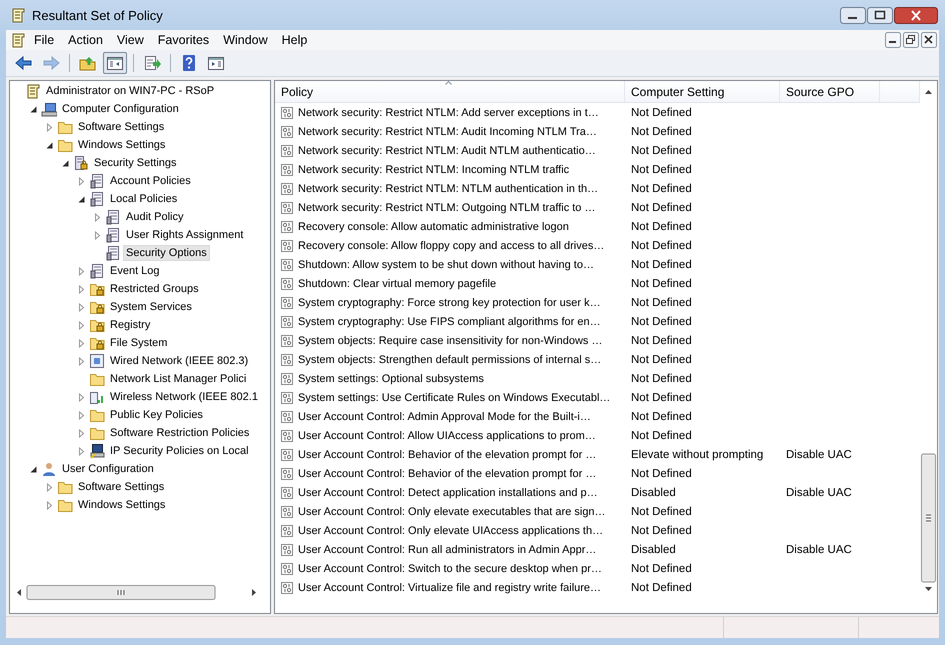 The height and width of the screenshot is (645, 945). Describe the element at coordinates (135, 163) in the screenshot. I see `tree-item: Security Settings` at that location.